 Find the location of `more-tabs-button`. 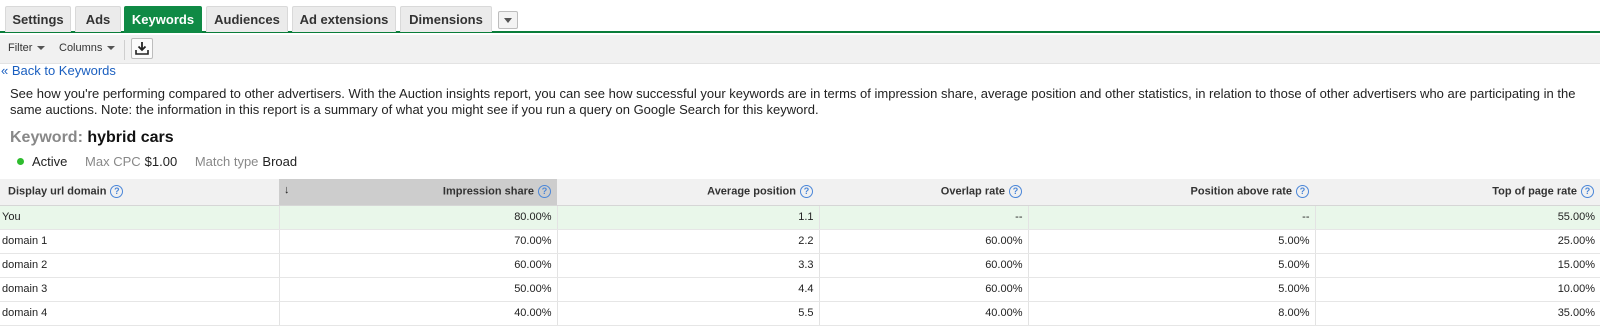

more-tabs-button is located at coordinates (508, 20).